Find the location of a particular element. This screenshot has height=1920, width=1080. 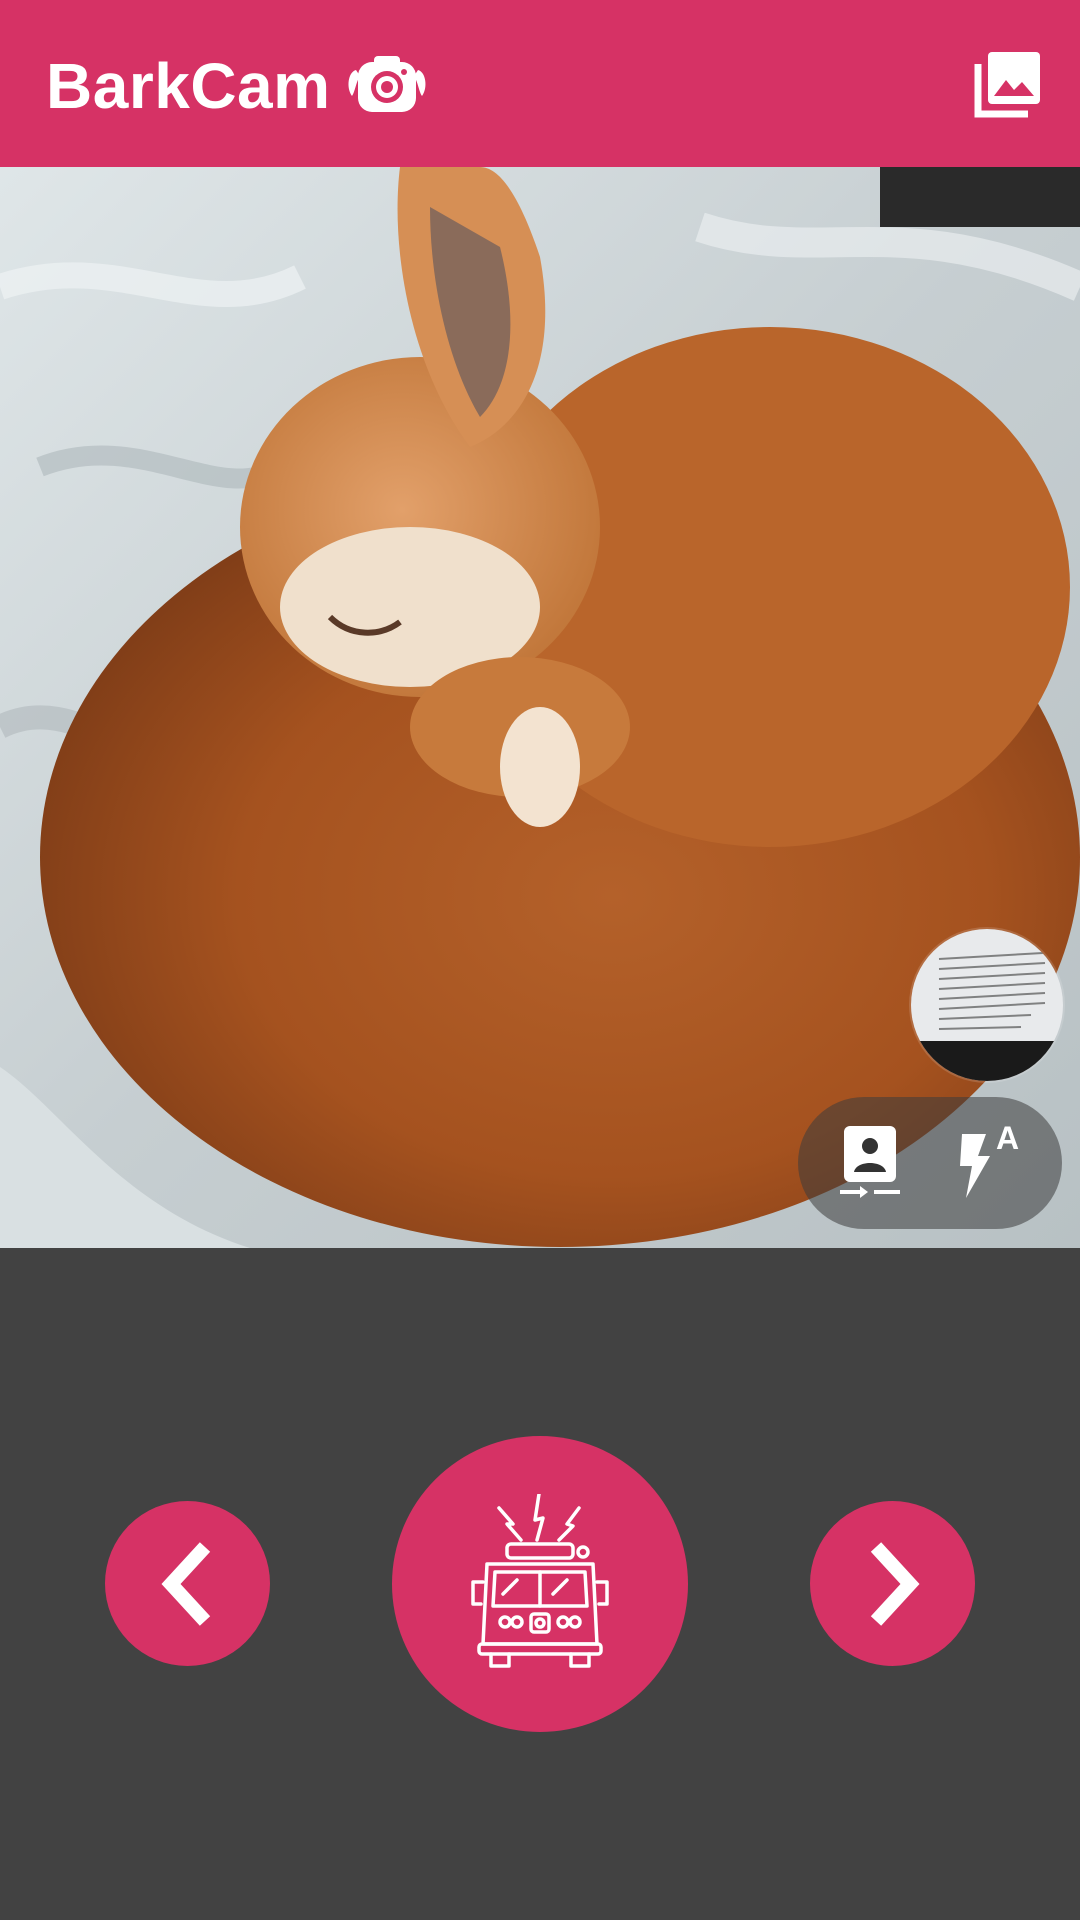

flash-mode-button: A is located at coordinates (991, 1159).